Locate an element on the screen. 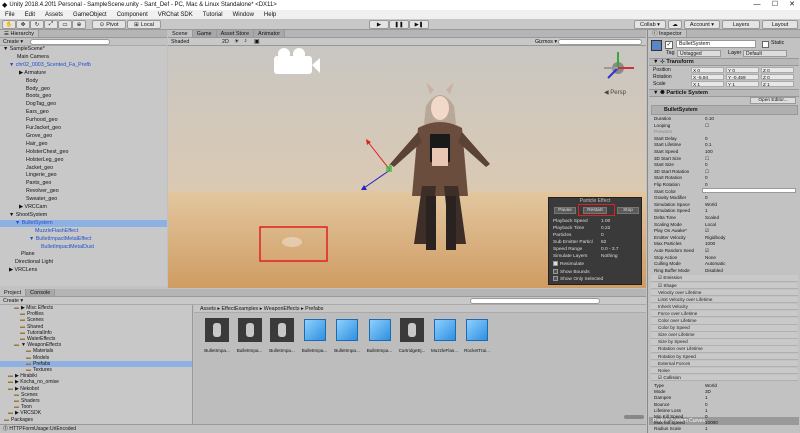 This screenshot has height=433, width=800. layer-dropdown: Default is located at coordinates (765, 53).